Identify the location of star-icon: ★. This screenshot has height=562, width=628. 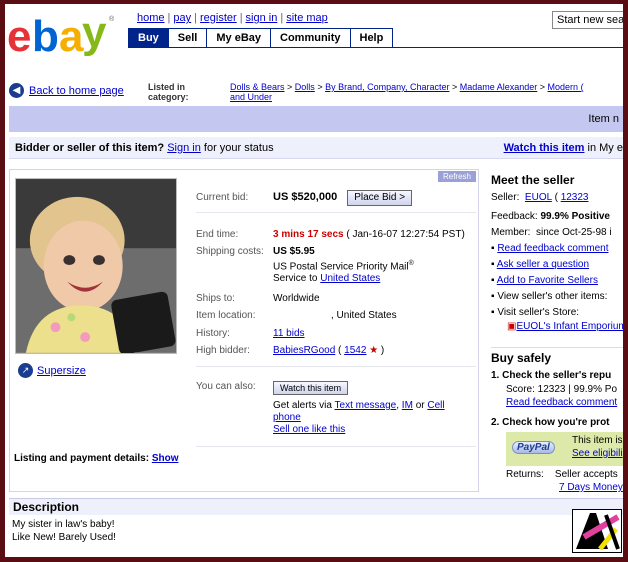
(374, 350).